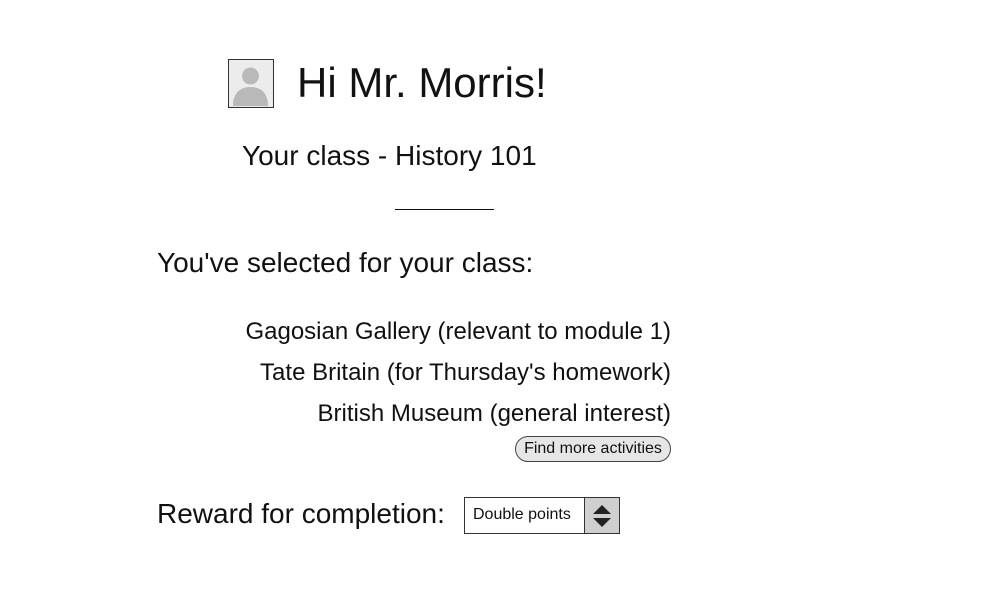 This screenshot has height=600, width=1000. Describe the element at coordinates (251, 83) in the screenshot. I see `user-avatar-placeholder-icon` at that location.